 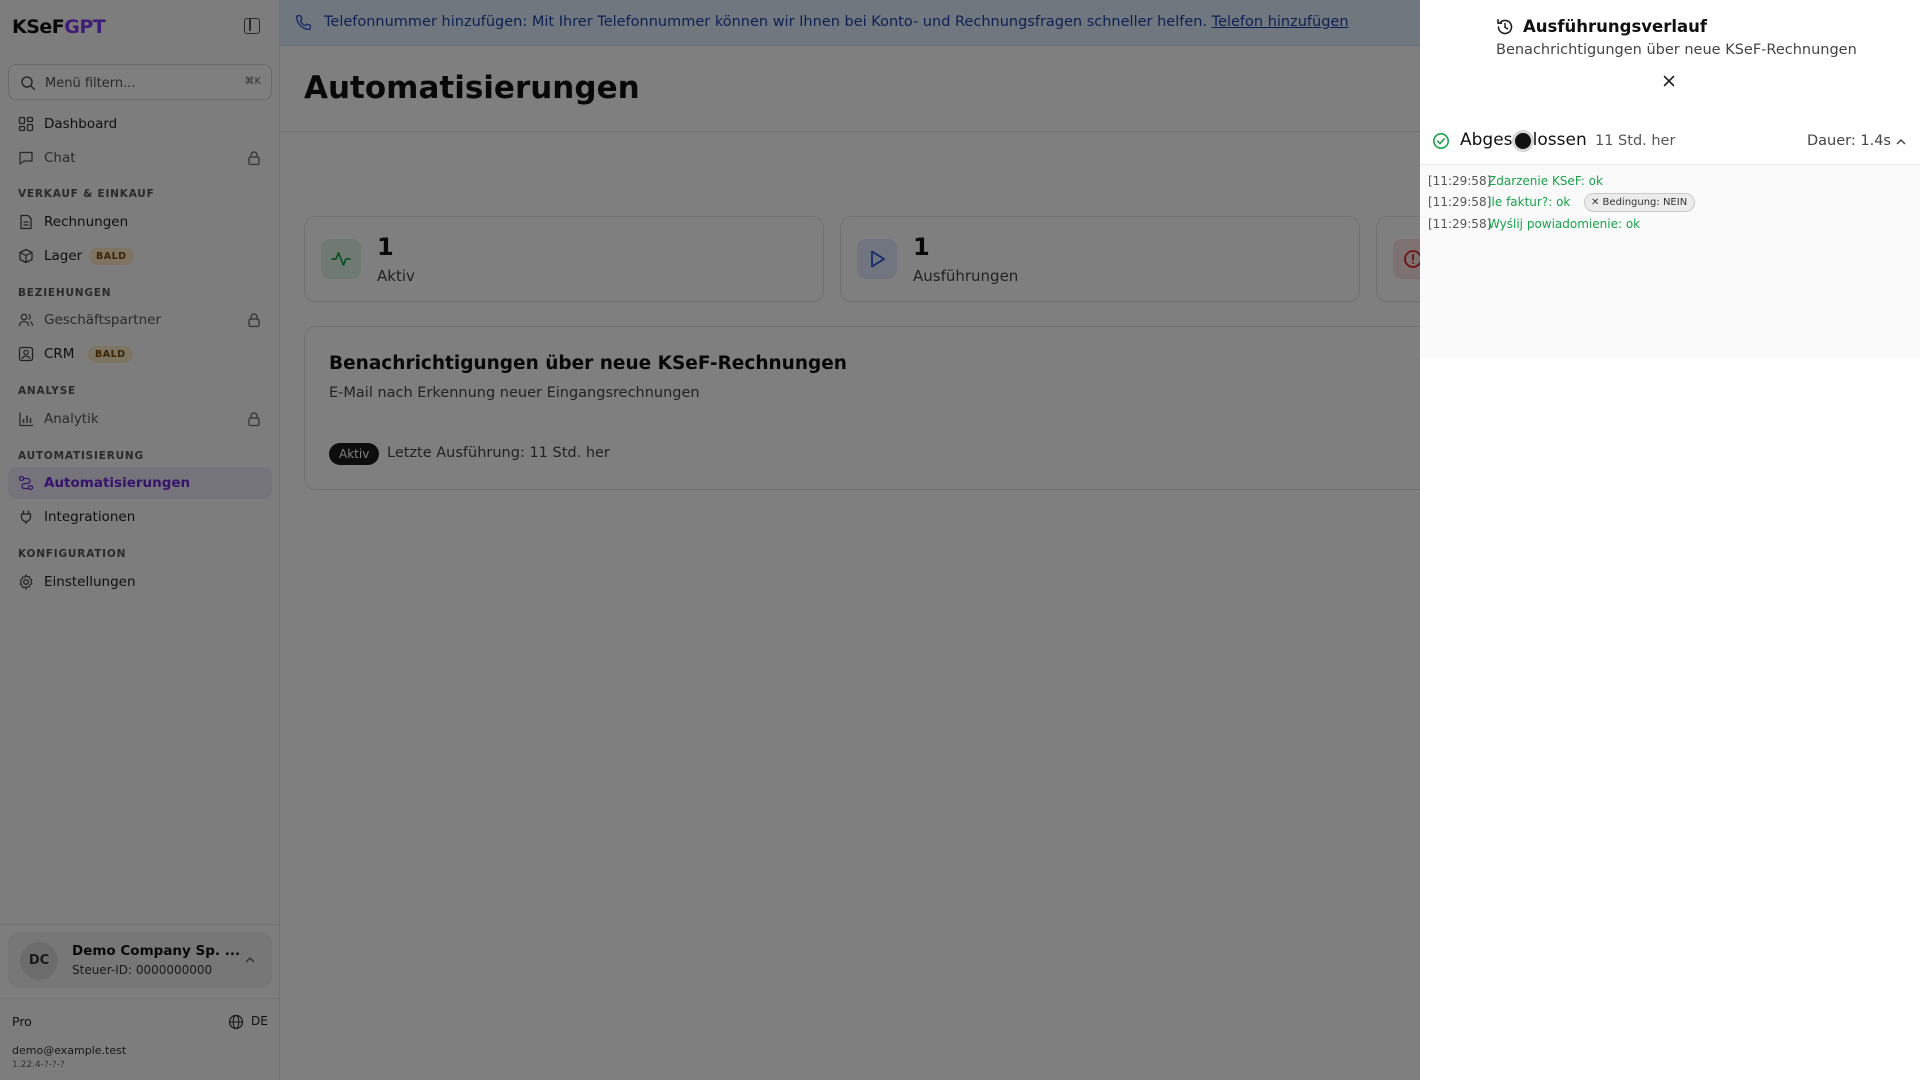 What do you see at coordinates (1901, 142) in the screenshot?
I see `chevron-up-icon` at bounding box center [1901, 142].